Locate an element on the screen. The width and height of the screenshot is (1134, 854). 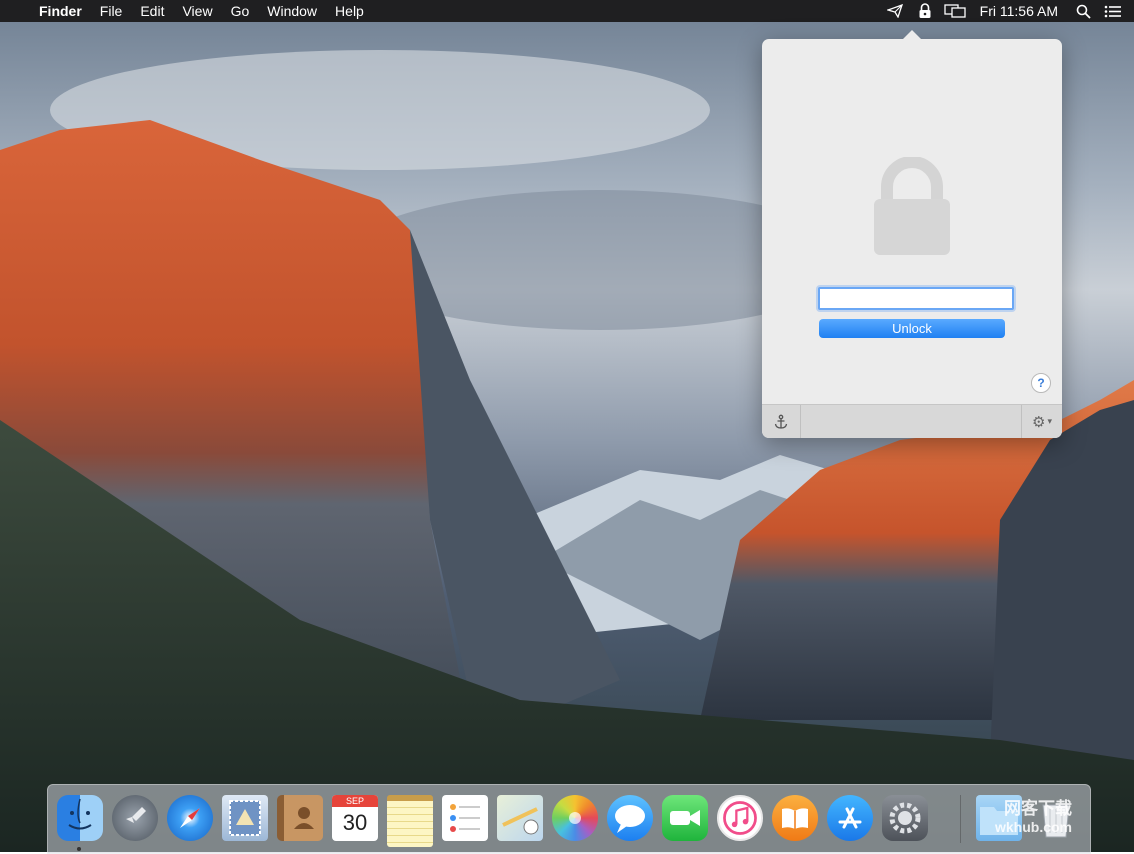
popover-footer: ⚙ ▾ is located at coordinates (912, 421).